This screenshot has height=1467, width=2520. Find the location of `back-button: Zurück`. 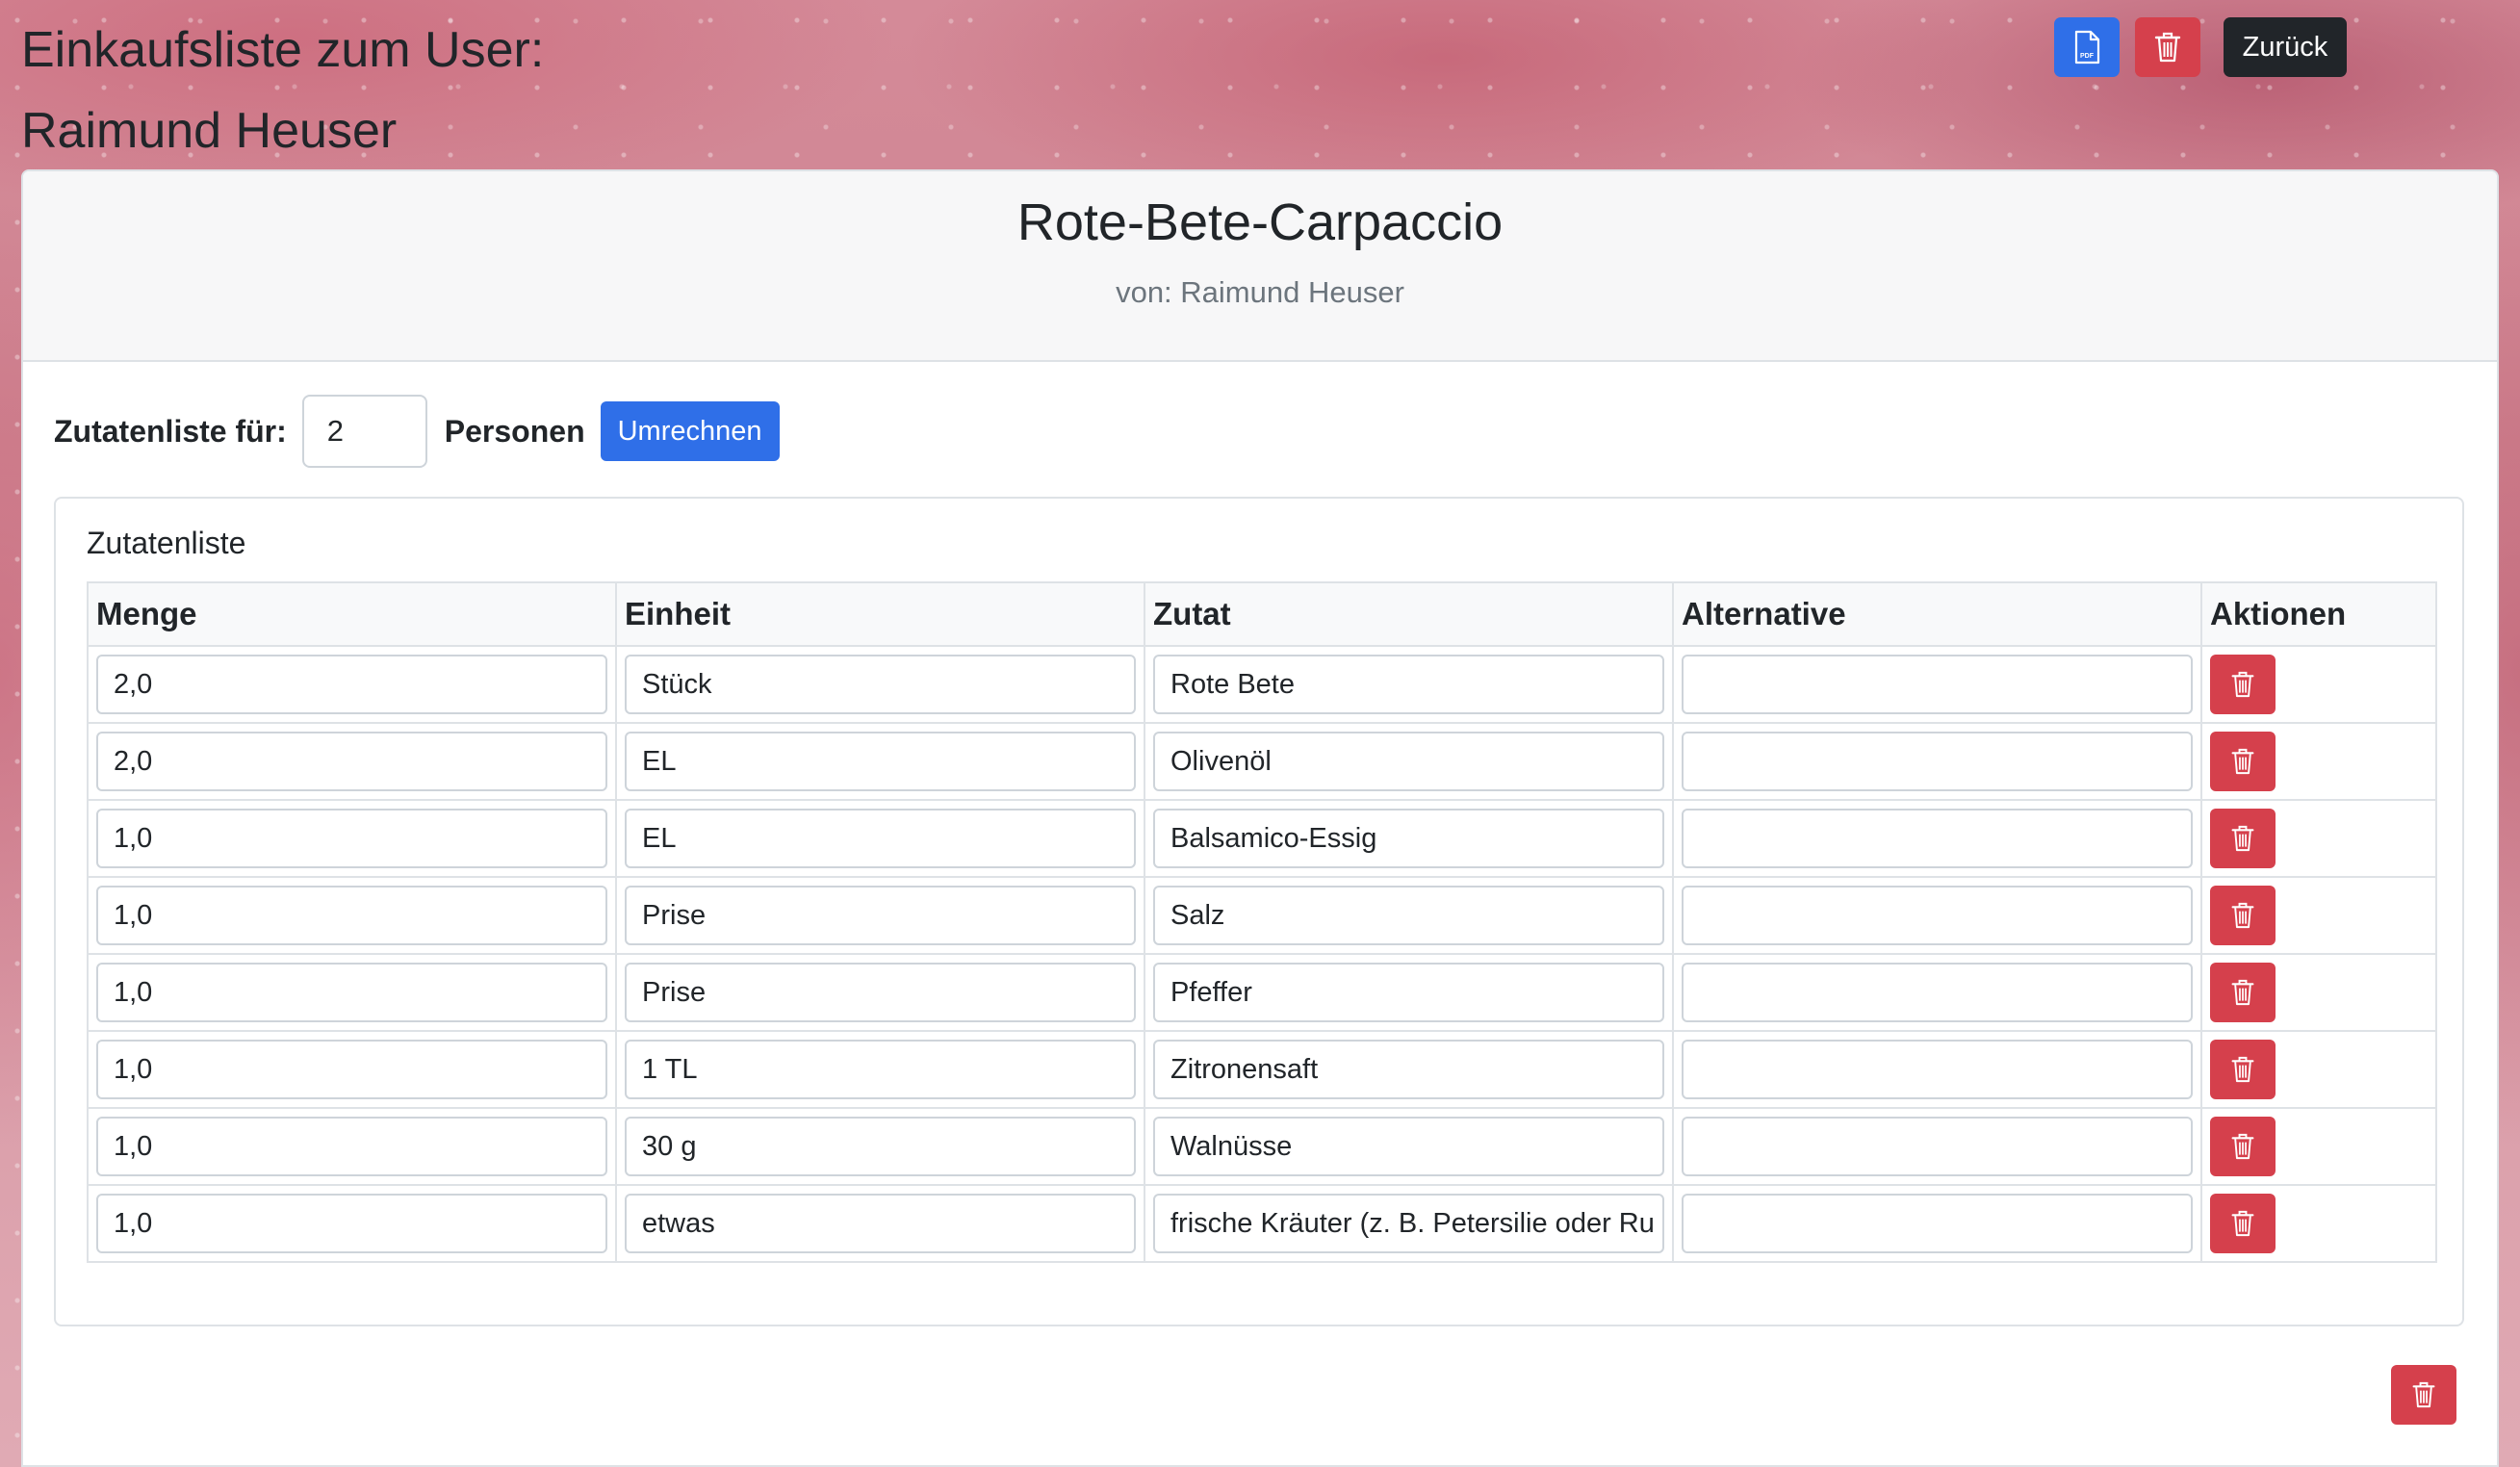

back-button: Zurück is located at coordinates (2286, 47).